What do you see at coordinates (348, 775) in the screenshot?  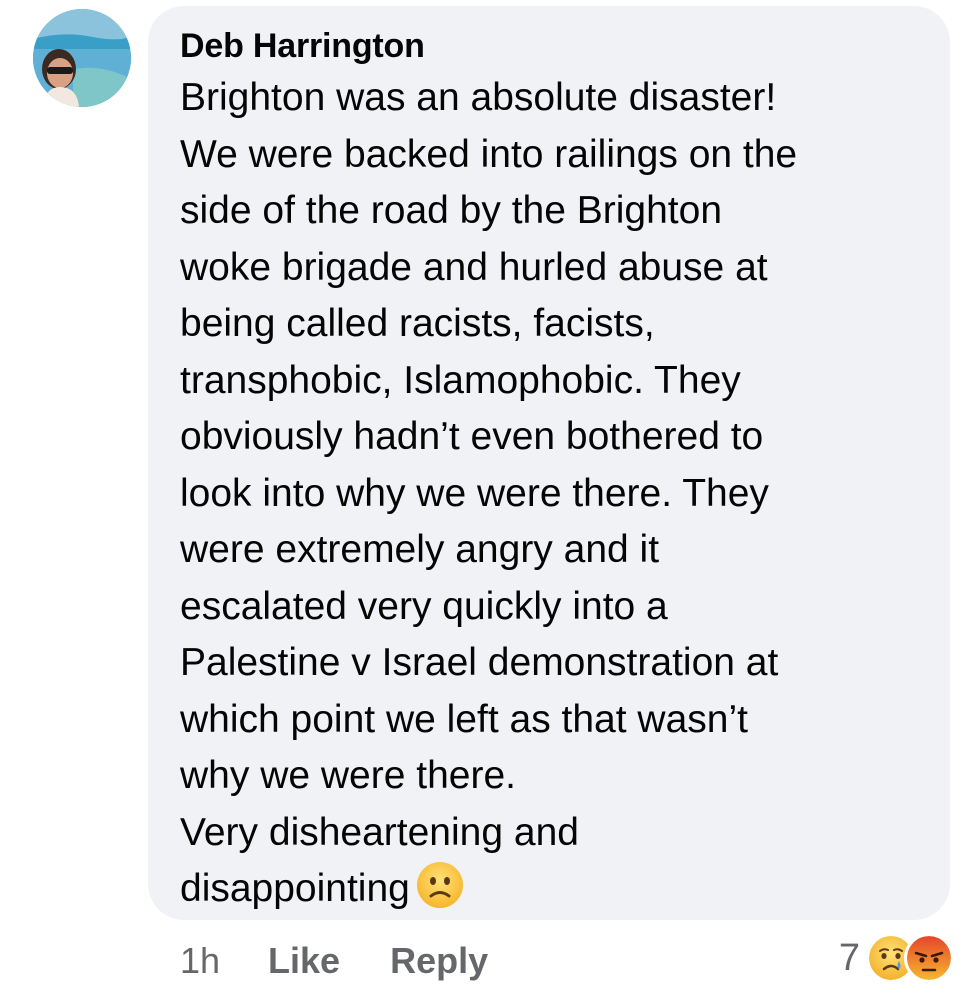 I see `comment-line: why we were there.` at bounding box center [348, 775].